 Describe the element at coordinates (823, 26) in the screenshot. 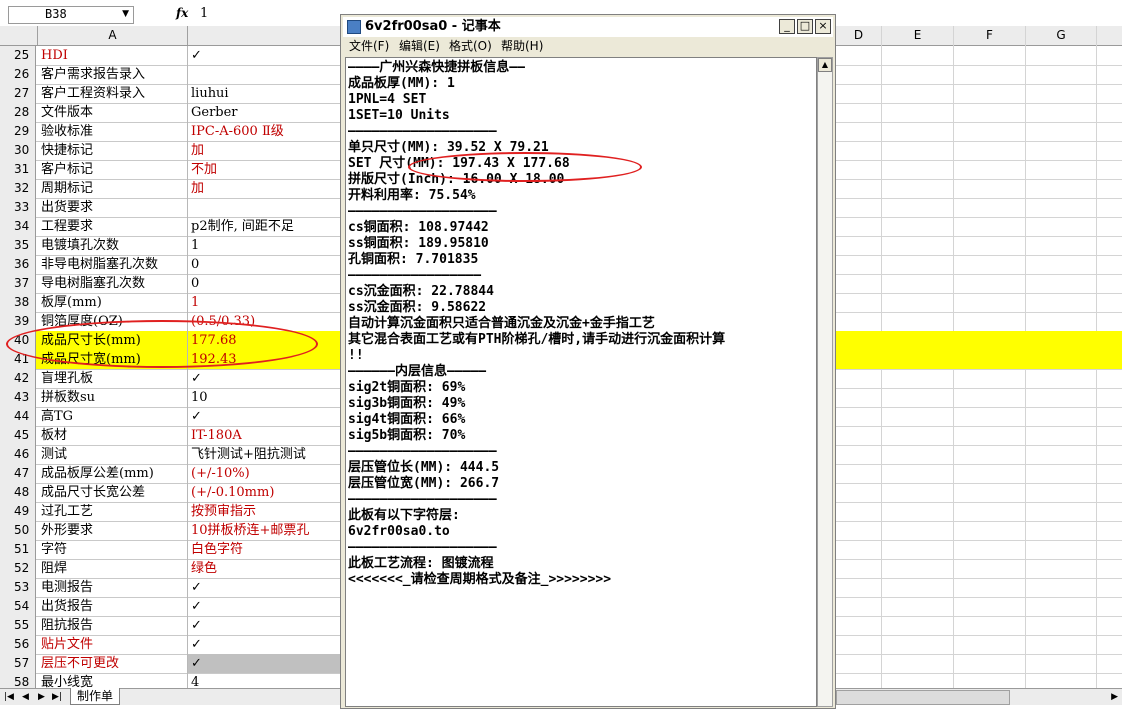

I see `close-button: ×` at that location.